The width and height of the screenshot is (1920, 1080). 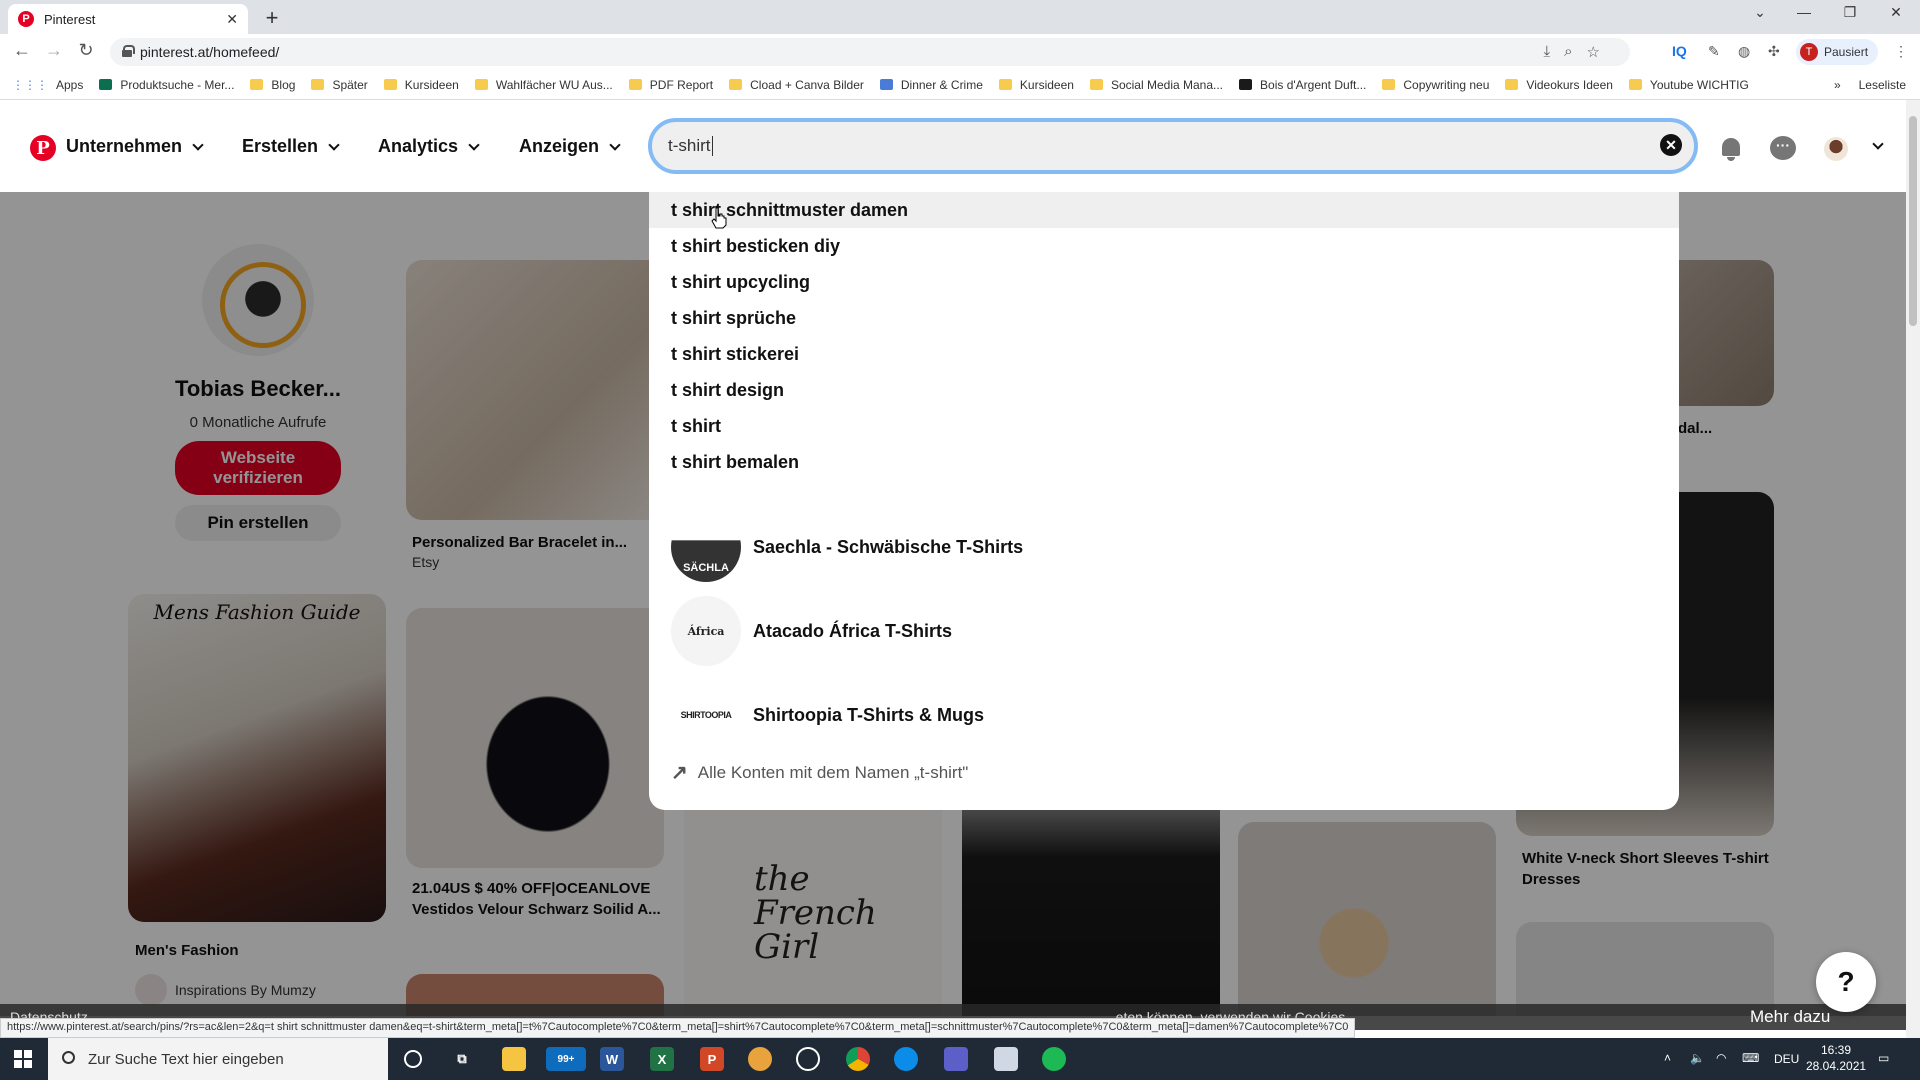 I want to click on volume-icon: 🔈, so click(x=1697, y=1058).